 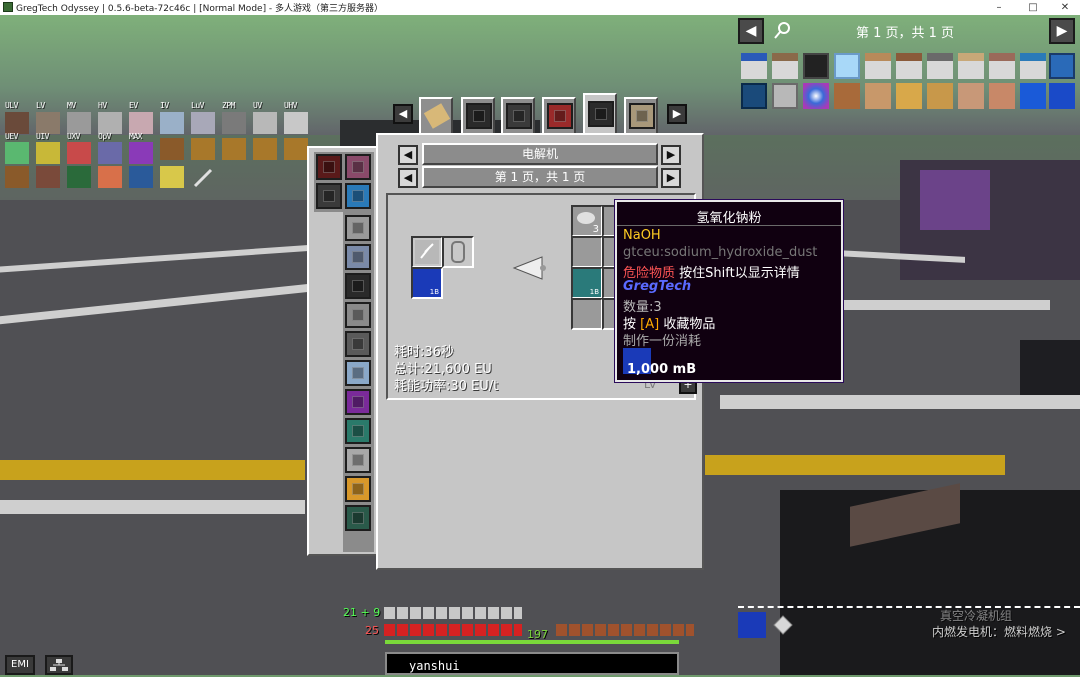 I want to click on electrolyzer-uev-icon, so click(x=358, y=518).